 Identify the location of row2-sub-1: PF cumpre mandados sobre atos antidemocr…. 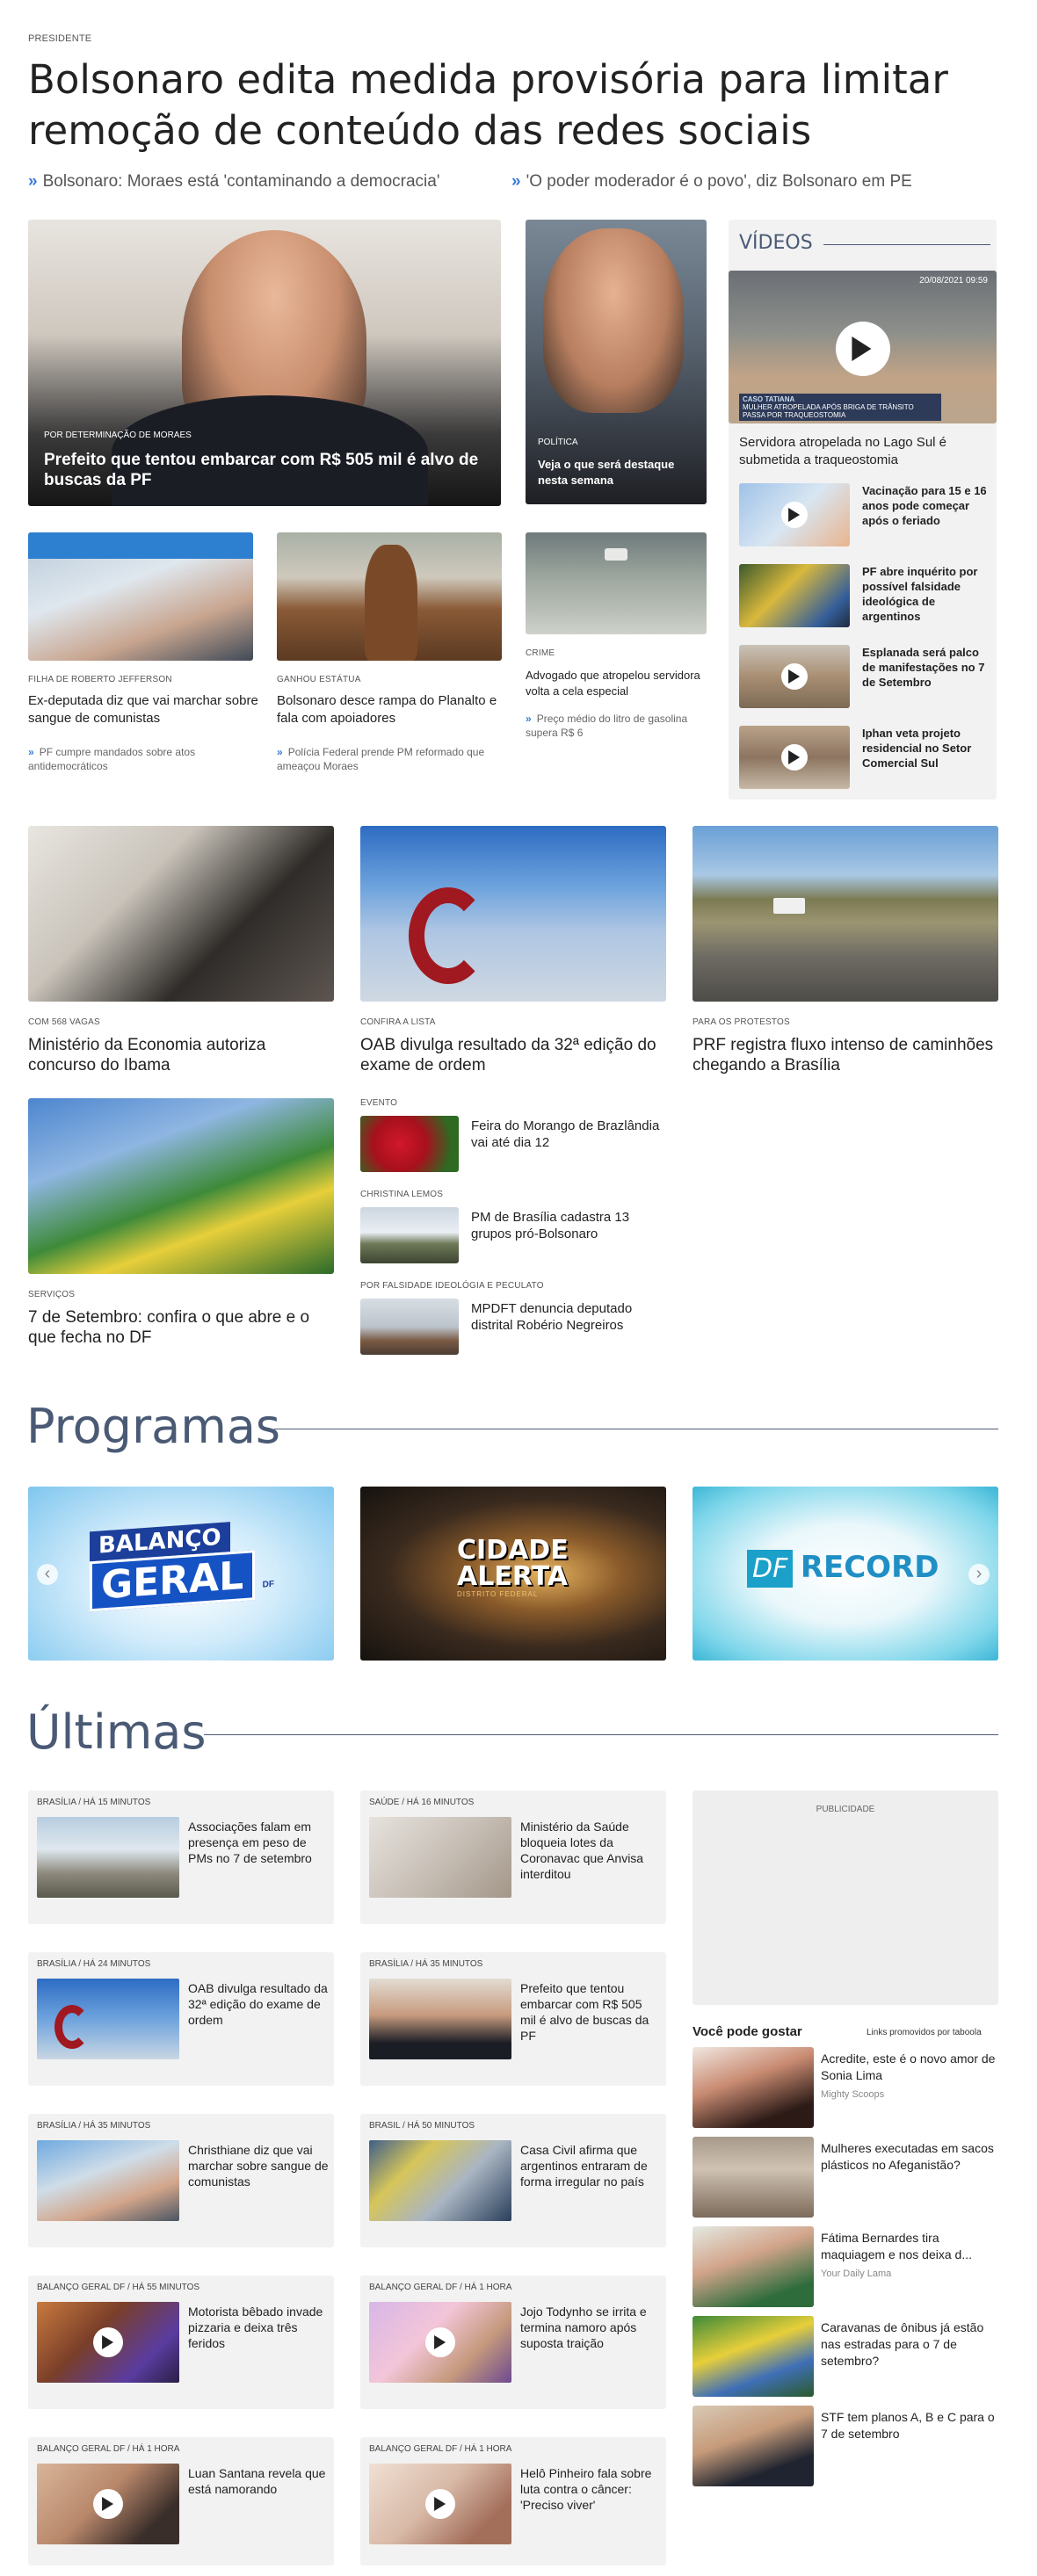
(143, 759).